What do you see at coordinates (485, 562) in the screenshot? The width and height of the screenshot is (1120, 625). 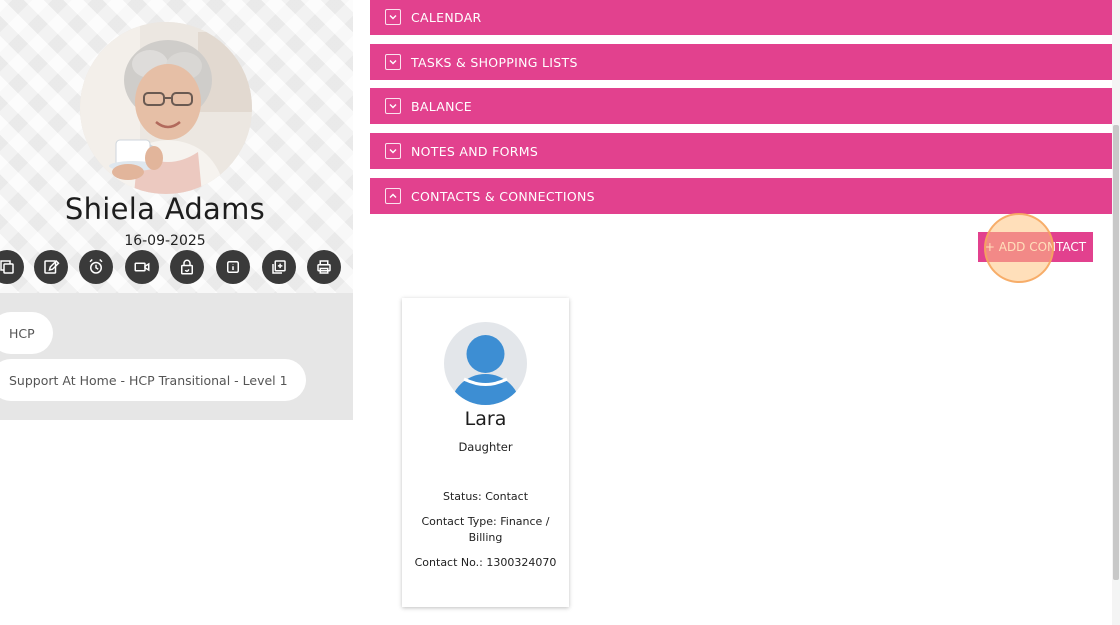 I see `contact-number: Contact No.: 1300324070` at bounding box center [485, 562].